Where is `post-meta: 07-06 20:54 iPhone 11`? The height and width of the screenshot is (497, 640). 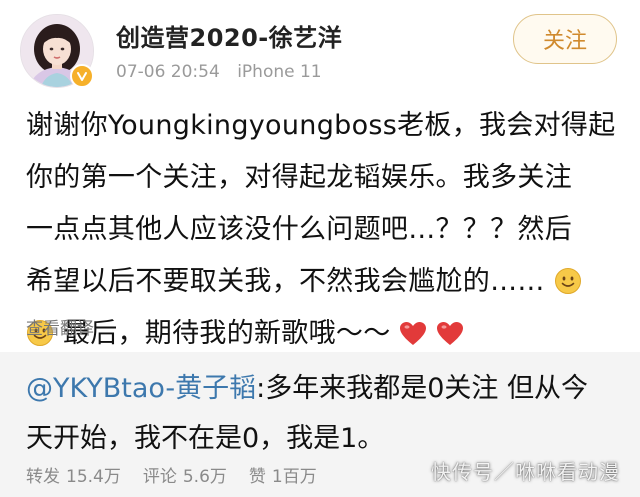 post-meta: 07-06 20:54 iPhone 11 is located at coordinates (219, 72).